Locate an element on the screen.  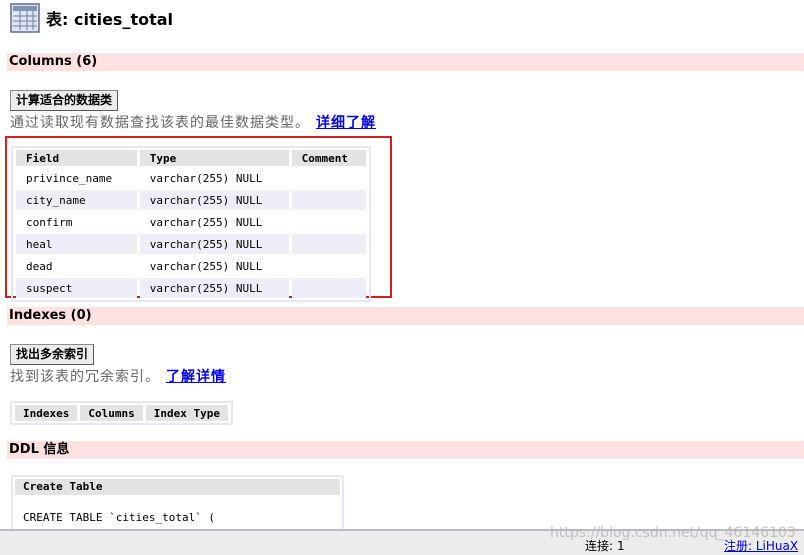
header-comment: Comment is located at coordinates (328, 158).